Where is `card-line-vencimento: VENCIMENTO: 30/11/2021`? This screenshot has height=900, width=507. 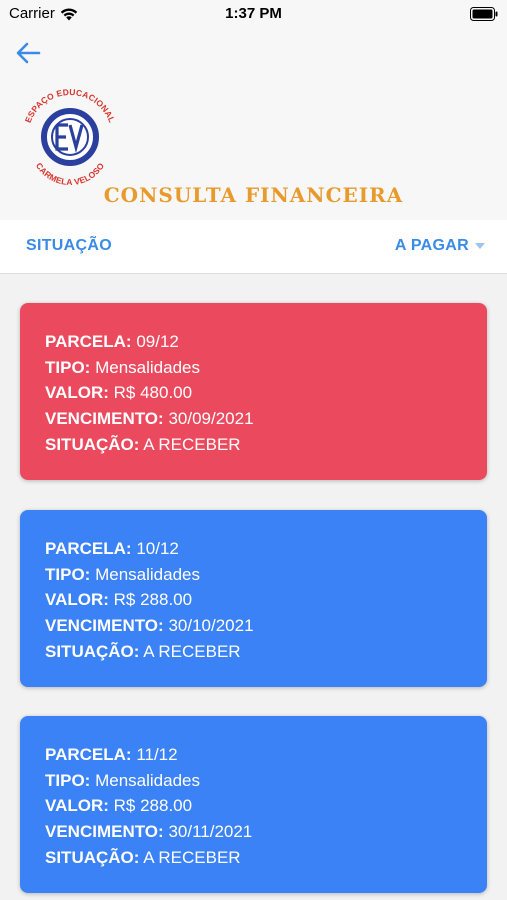
card-line-vencimento: VENCIMENTO: 30/11/2021 is located at coordinates (266, 832).